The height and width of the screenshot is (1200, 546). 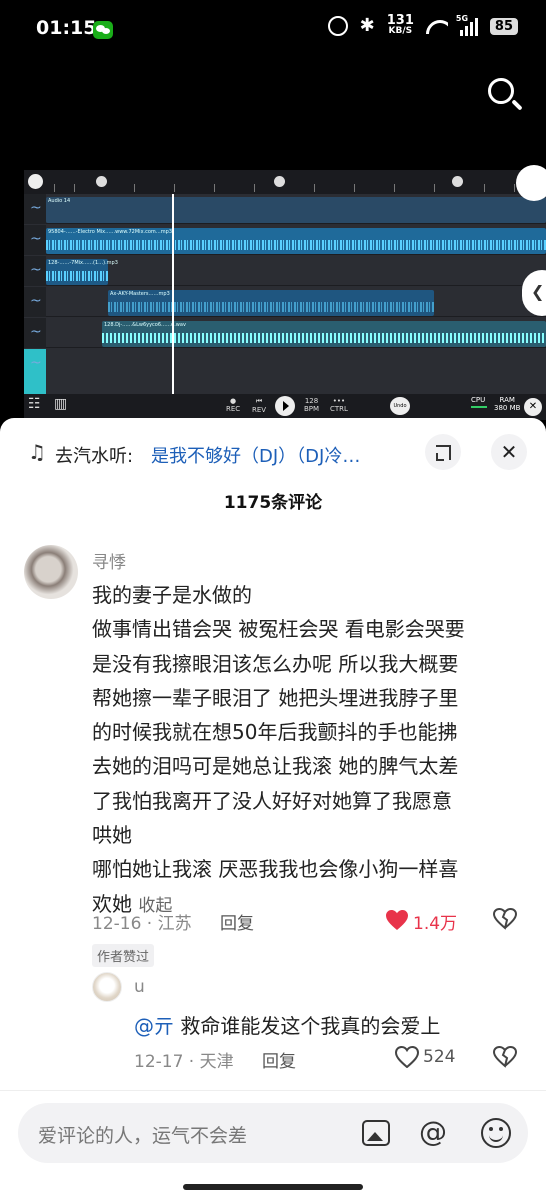 What do you see at coordinates (324, 334) in the screenshot?
I see `audio-clip: 128.Dj-……&Lw6yyco6……d.wav` at bounding box center [324, 334].